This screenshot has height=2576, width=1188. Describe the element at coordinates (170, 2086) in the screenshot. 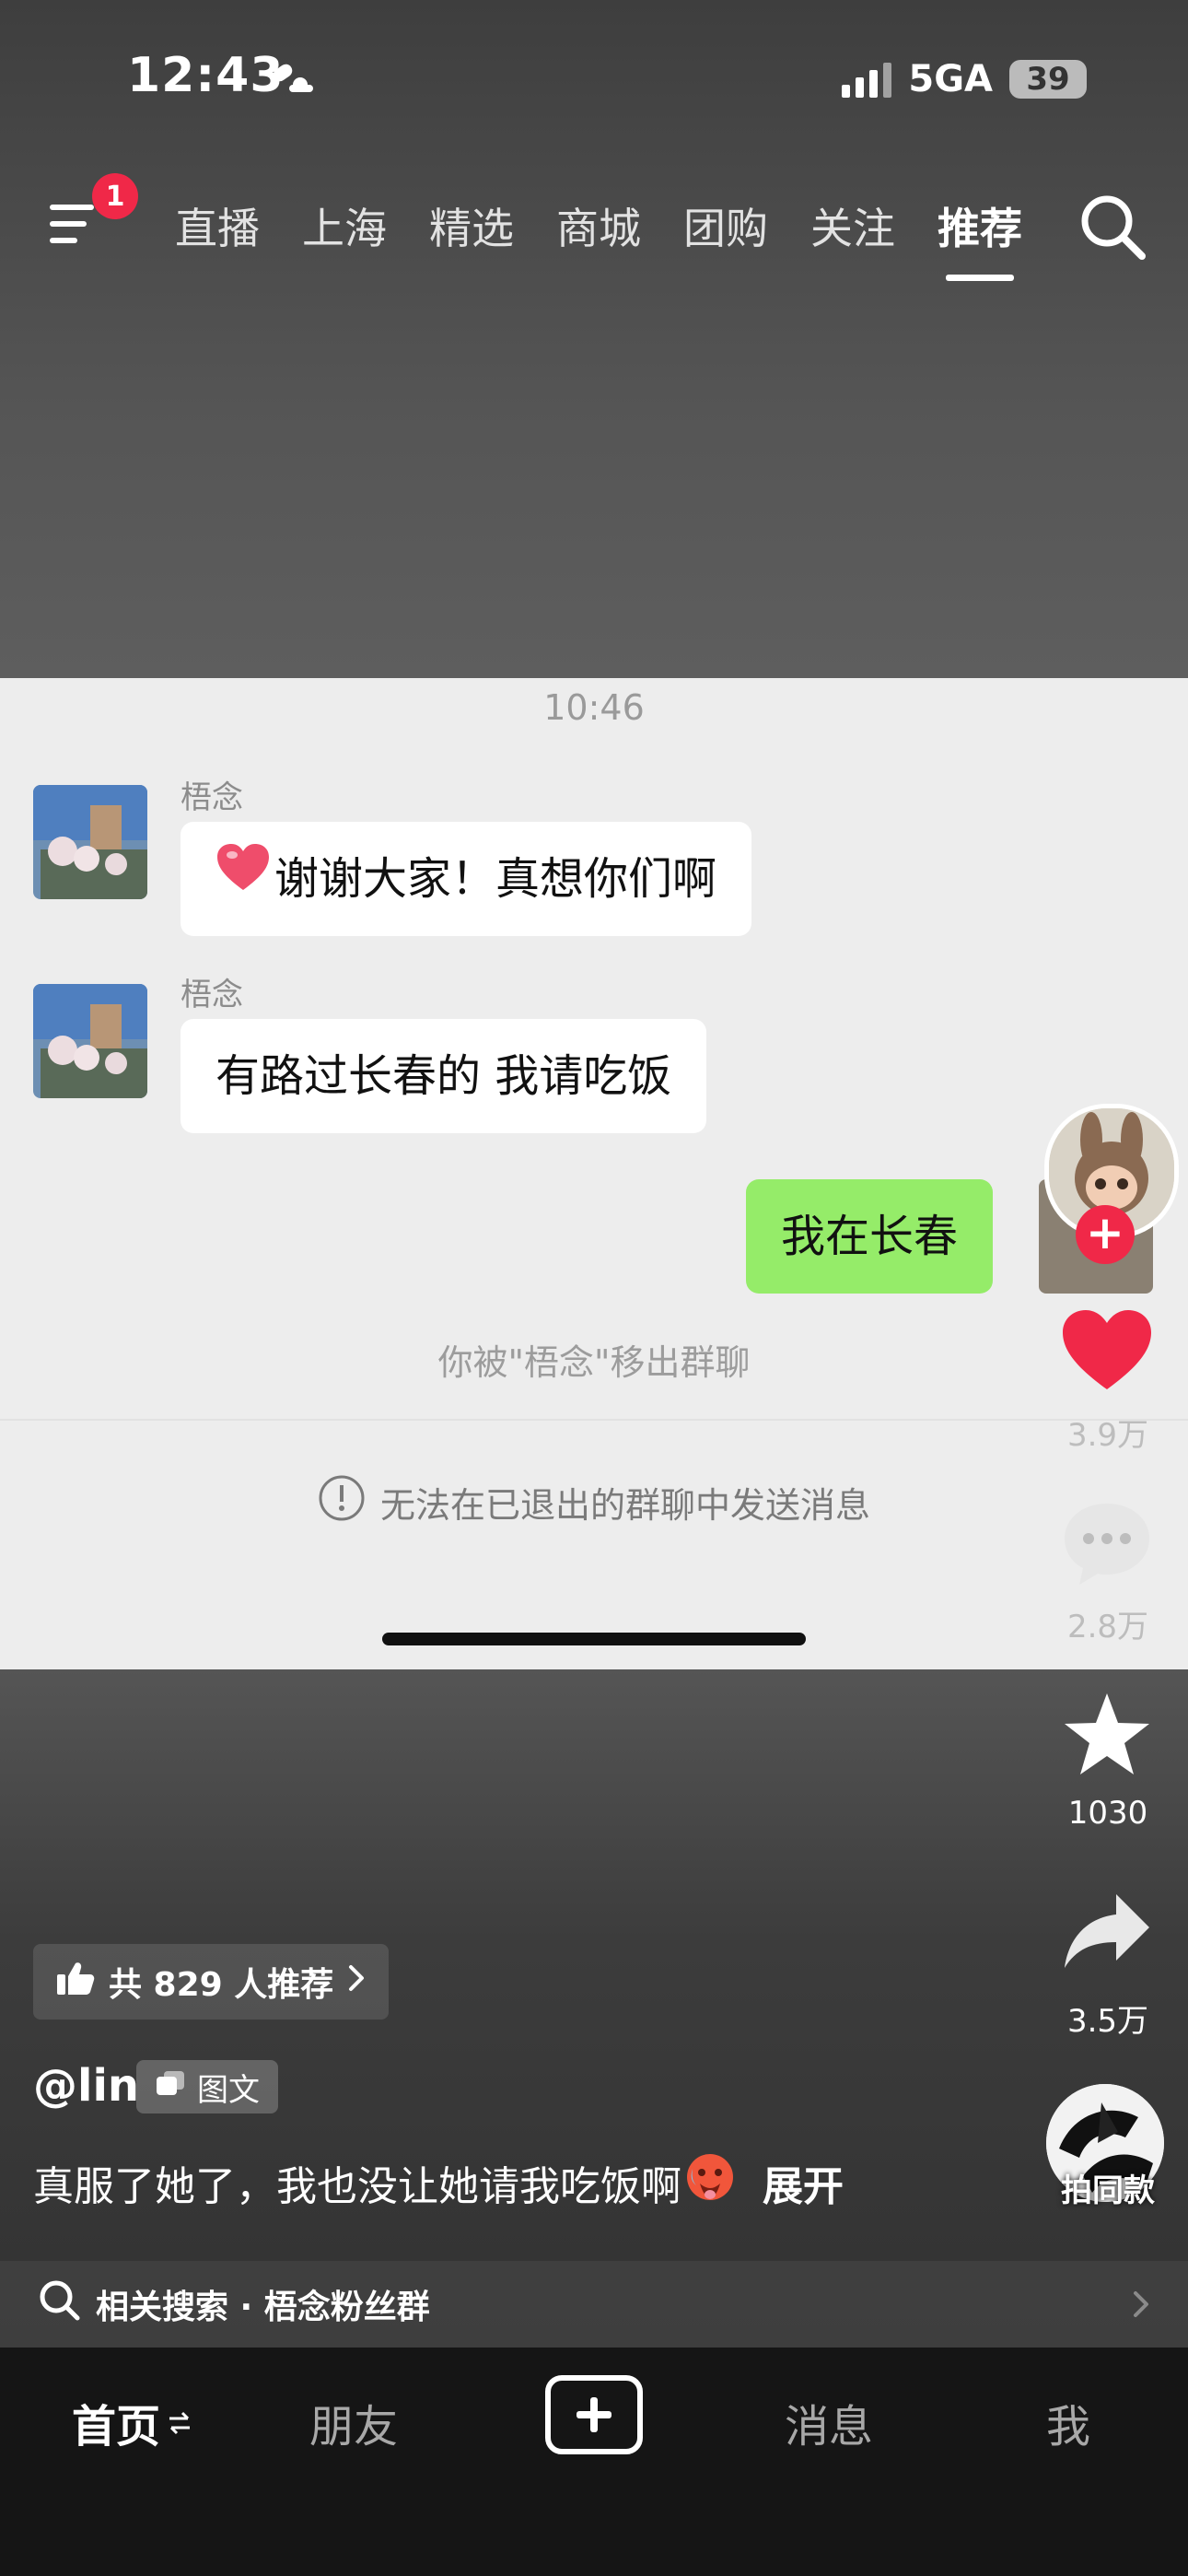

I see `image-text-icon` at that location.